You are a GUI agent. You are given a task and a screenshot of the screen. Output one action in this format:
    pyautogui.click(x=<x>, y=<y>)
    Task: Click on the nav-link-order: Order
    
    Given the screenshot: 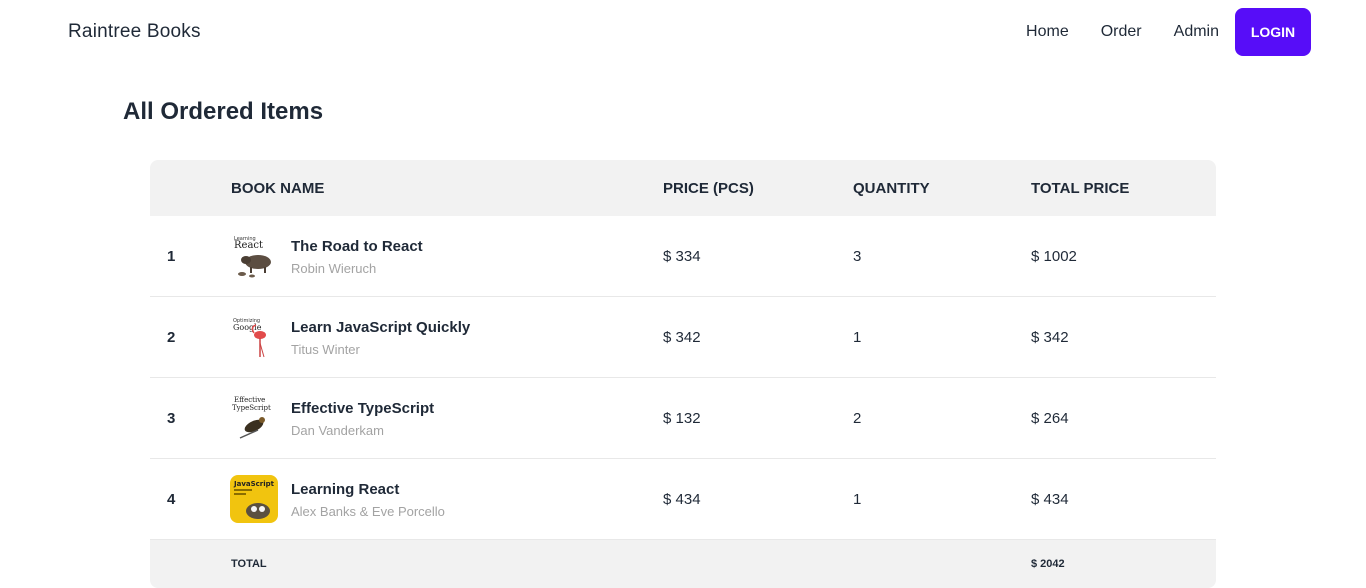 What is the action you would take?
    pyautogui.click(x=1121, y=32)
    